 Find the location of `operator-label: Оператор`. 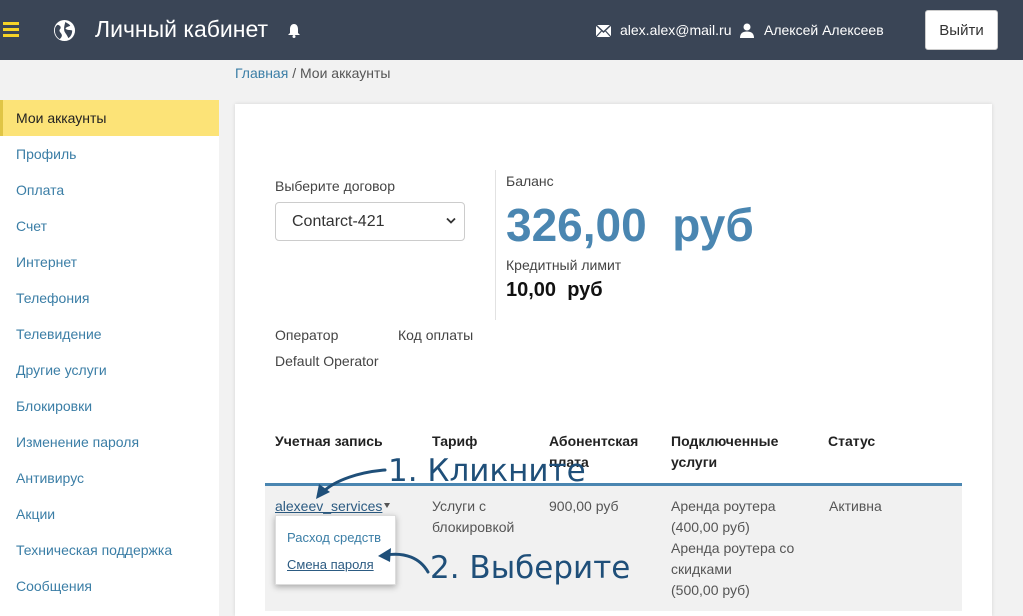

operator-label: Оператор is located at coordinates (307, 335).